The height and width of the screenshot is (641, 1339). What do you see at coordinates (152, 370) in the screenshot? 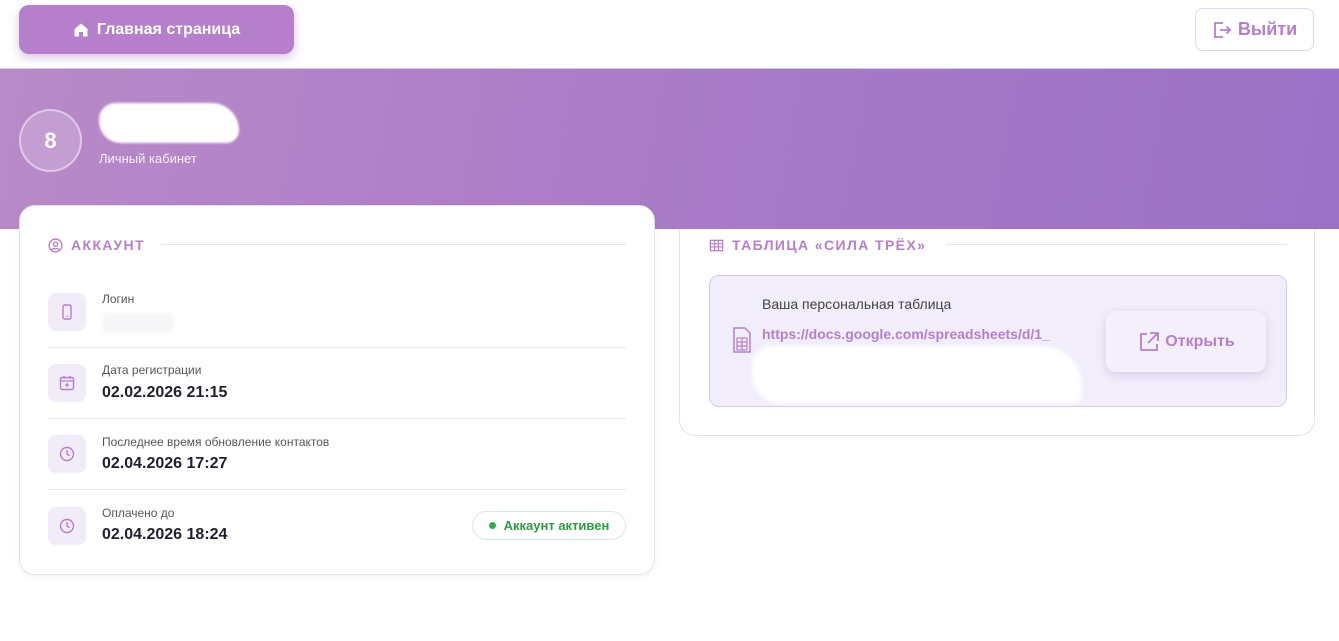
I see `registration-label: Дата регистрации` at bounding box center [152, 370].